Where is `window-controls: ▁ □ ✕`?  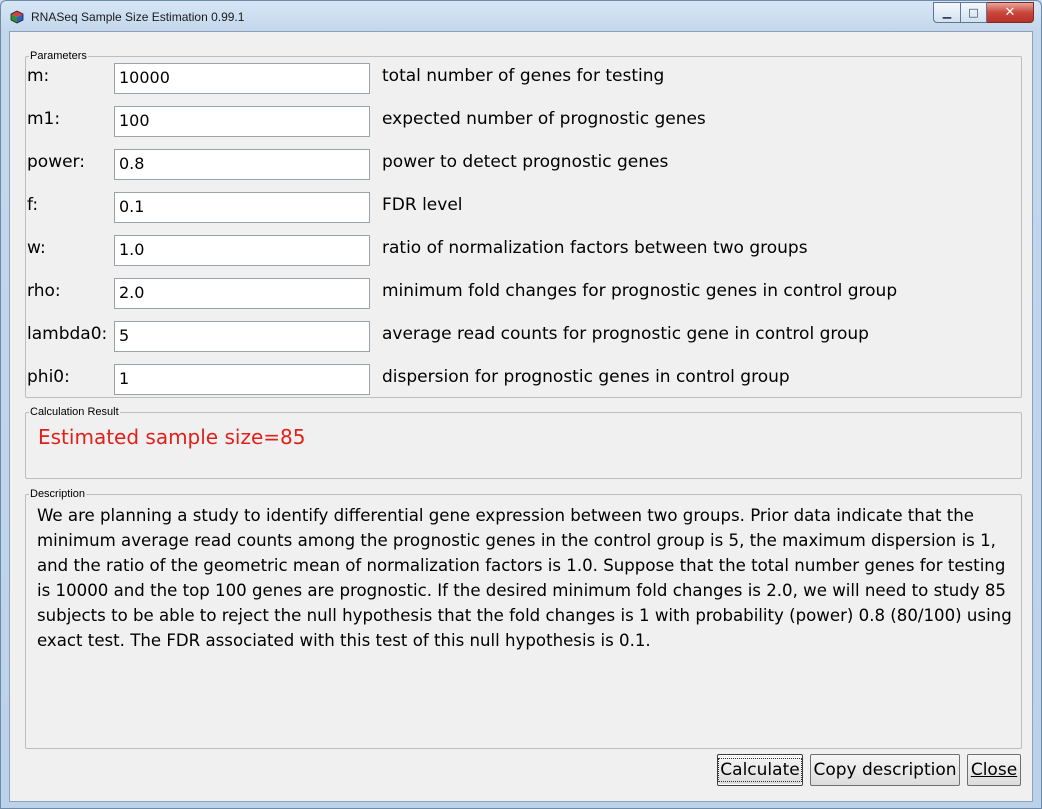 window-controls: ▁ □ ✕ is located at coordinates (983, 12).